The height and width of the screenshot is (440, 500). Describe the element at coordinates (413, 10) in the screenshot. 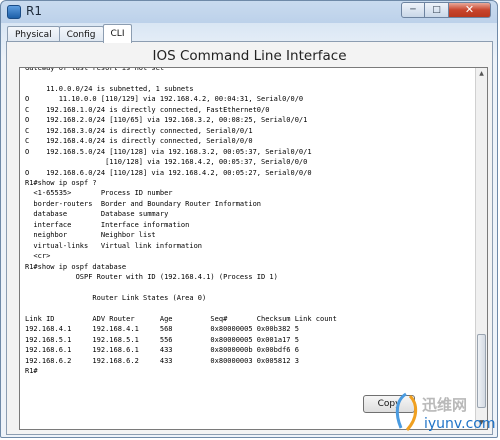

I see `minimize-icon: ─` at that location.